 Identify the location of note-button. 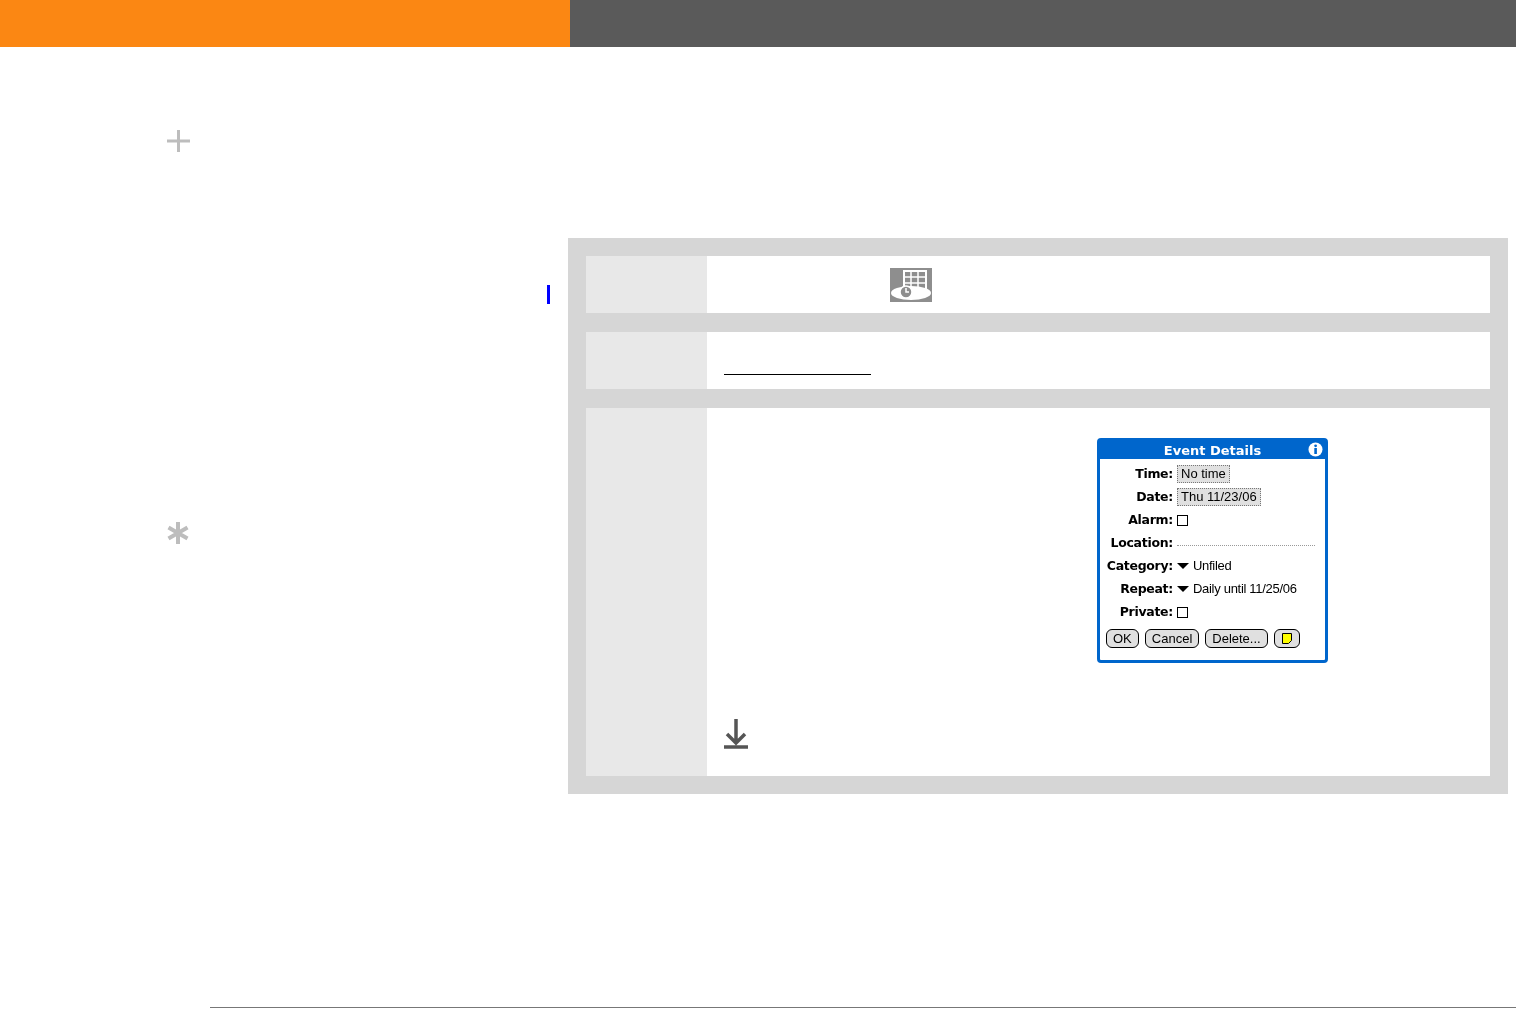
(1286, 638).